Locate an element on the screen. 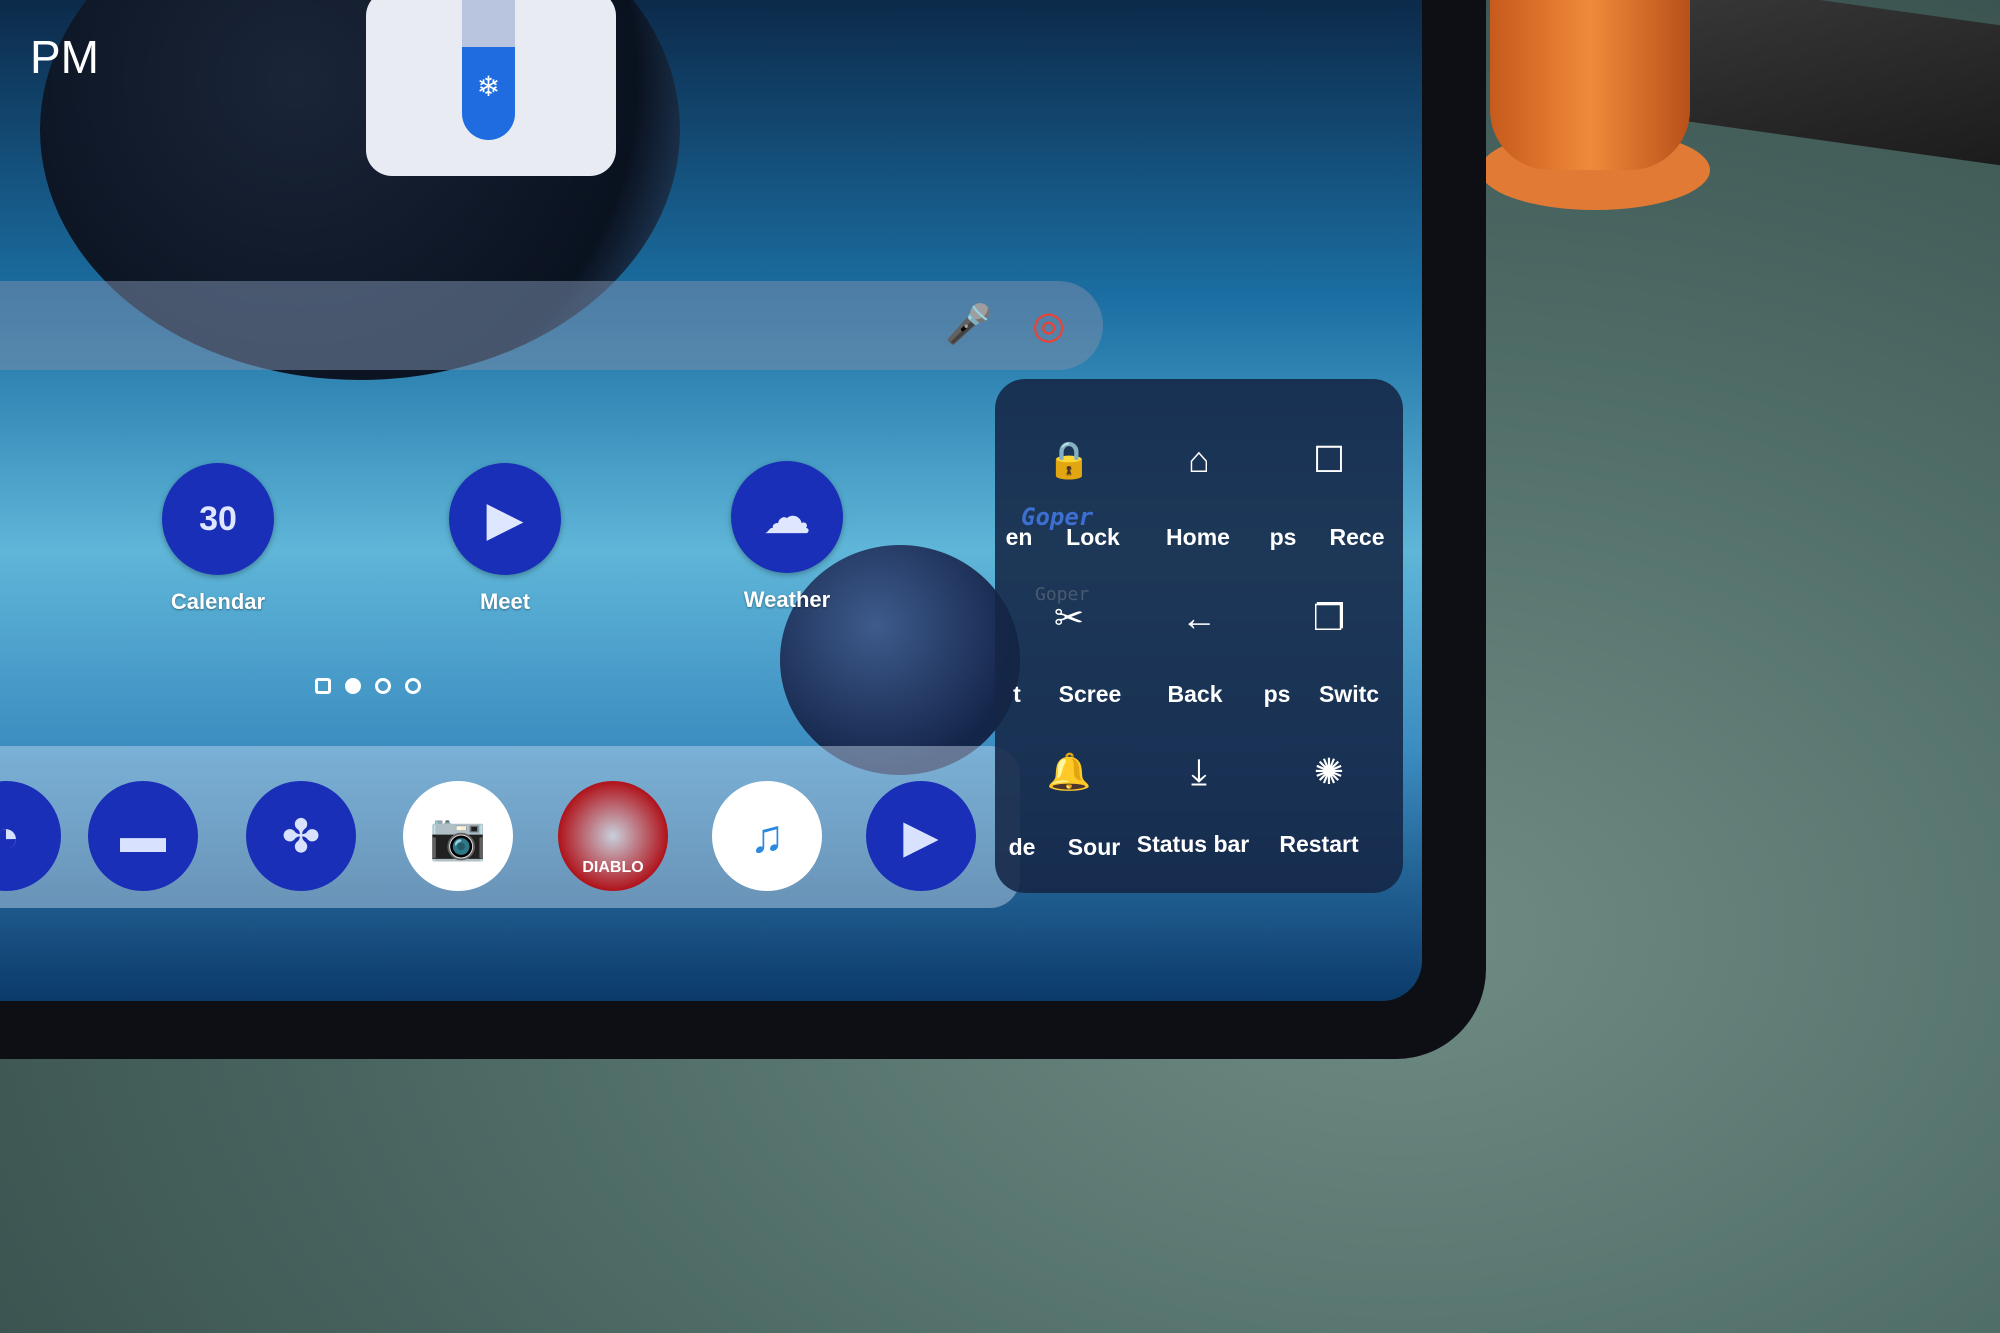 The image size is (2000, 1333). pull-down-status-bar-icon: ⤓ is located at coordinates (1199, 781).